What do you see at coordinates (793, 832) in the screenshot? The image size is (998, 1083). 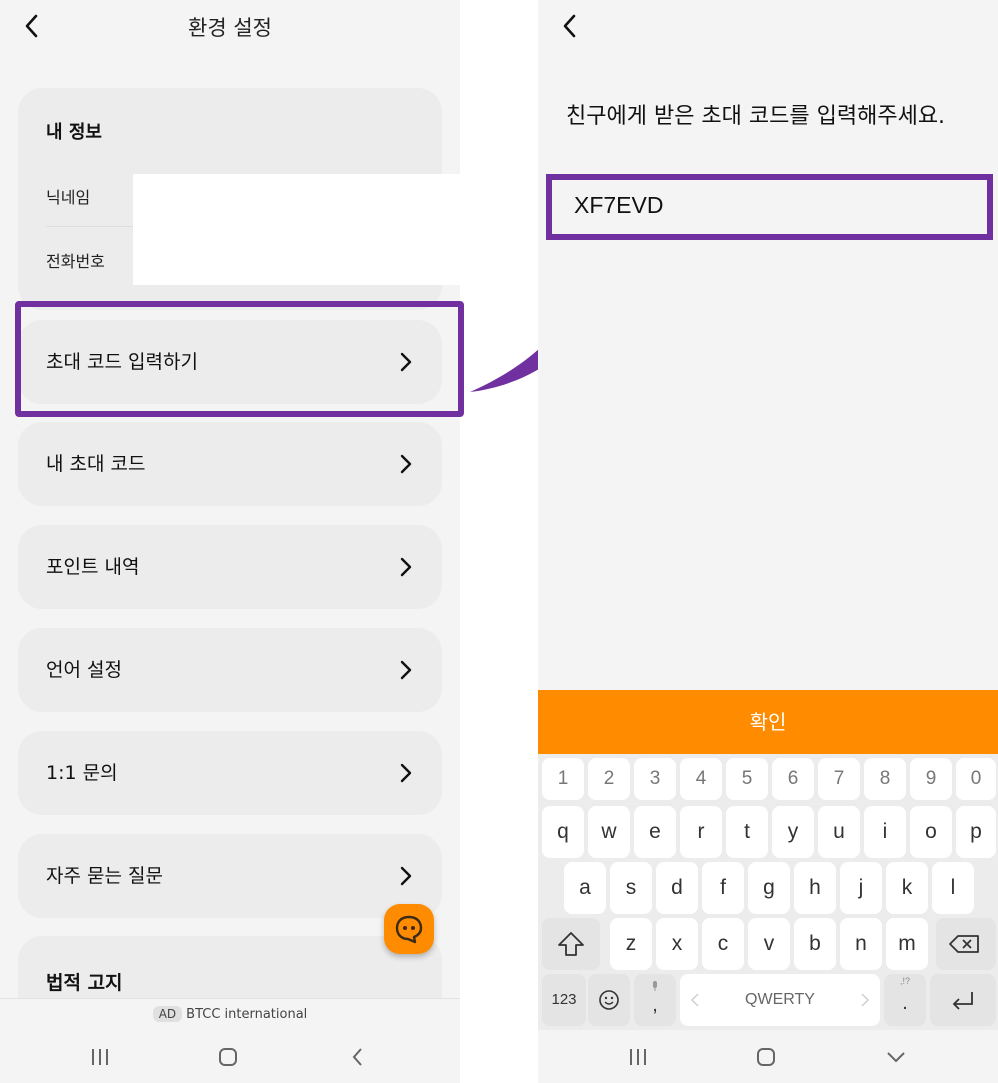 I see `key-y: y` at bounding box center [793, 832].